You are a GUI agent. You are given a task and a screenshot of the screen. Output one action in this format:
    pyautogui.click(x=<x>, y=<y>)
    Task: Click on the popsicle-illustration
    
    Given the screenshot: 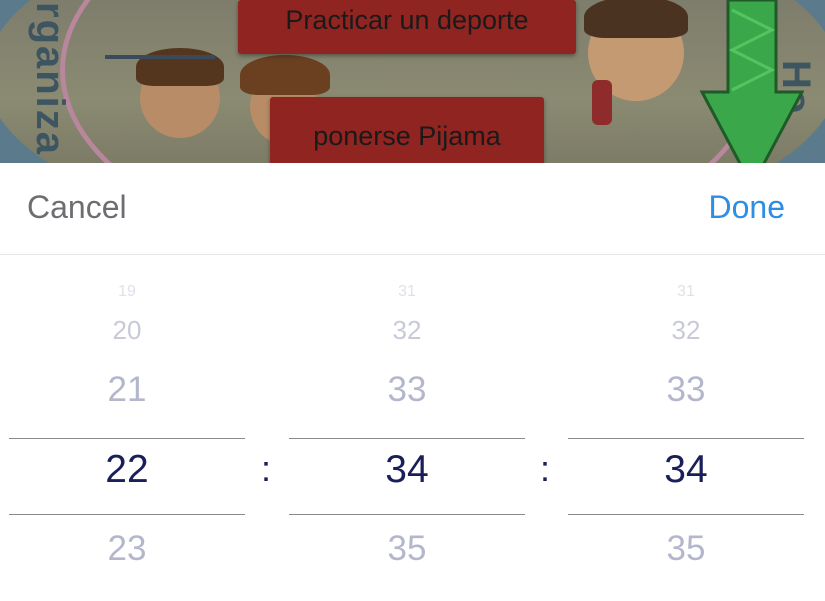 What is the action you would take?
    pyautogui.click(x=602, y=102)
    